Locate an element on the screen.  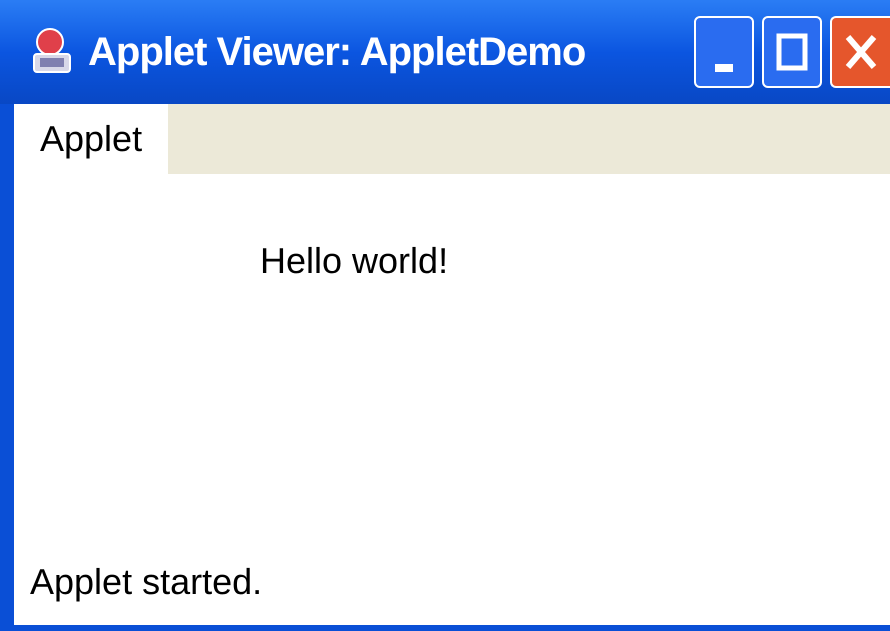
window-title: Applet Viewer: AppletDemo is located at coordinates (337, 52).